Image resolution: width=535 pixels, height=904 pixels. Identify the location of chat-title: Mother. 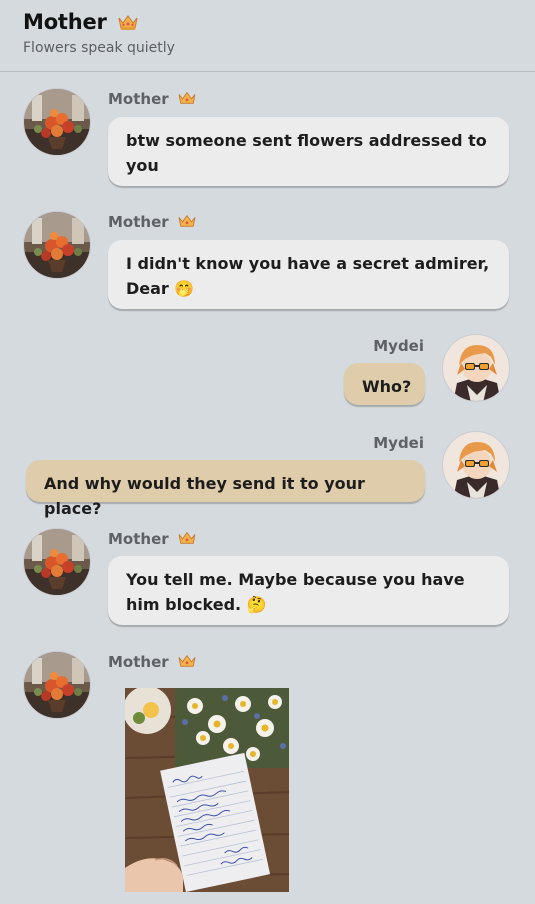
(65, 22).